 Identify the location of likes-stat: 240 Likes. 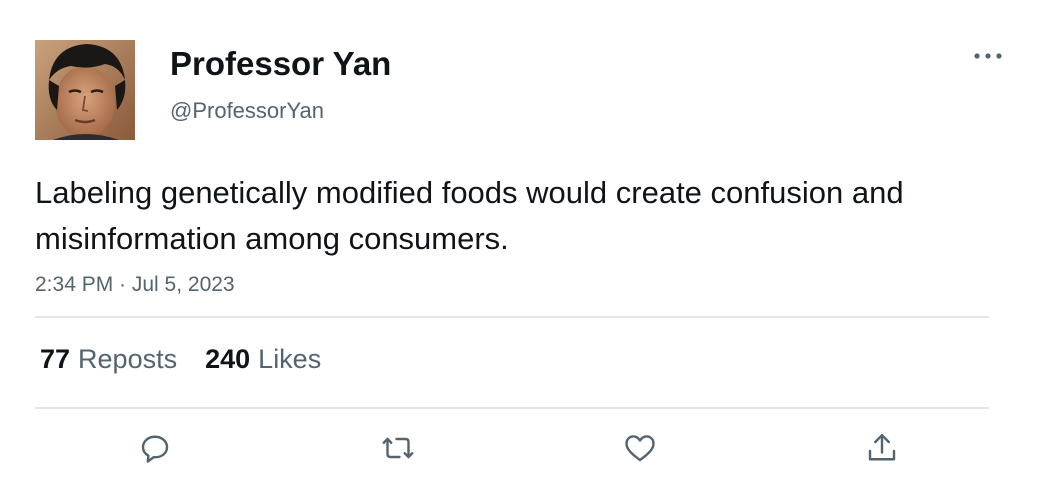
(263, 359).